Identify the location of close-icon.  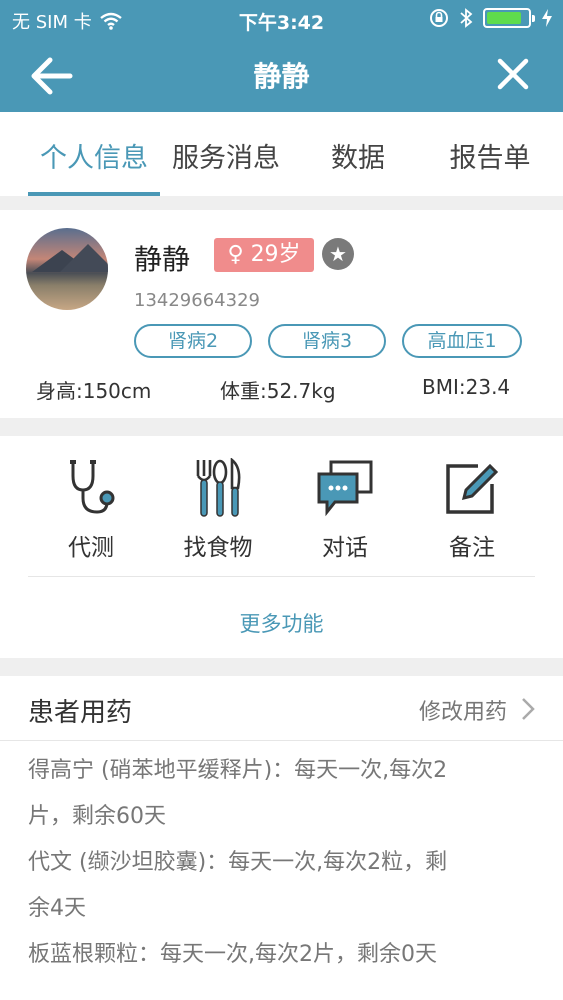
(513, 74).